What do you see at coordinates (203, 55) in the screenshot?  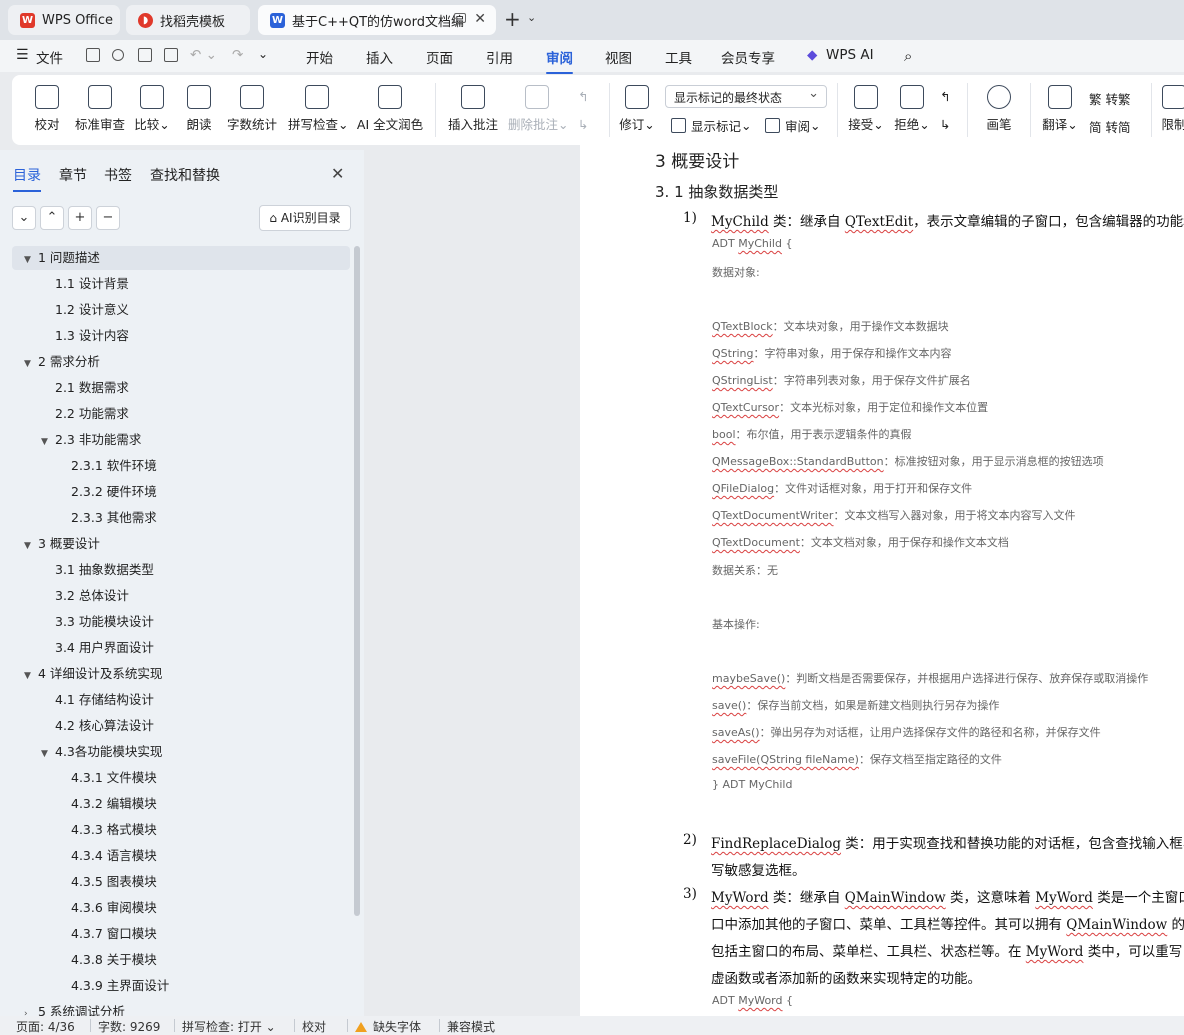 I see `undo-icon: ↶ ⌄` at bounding box center [203, 55].